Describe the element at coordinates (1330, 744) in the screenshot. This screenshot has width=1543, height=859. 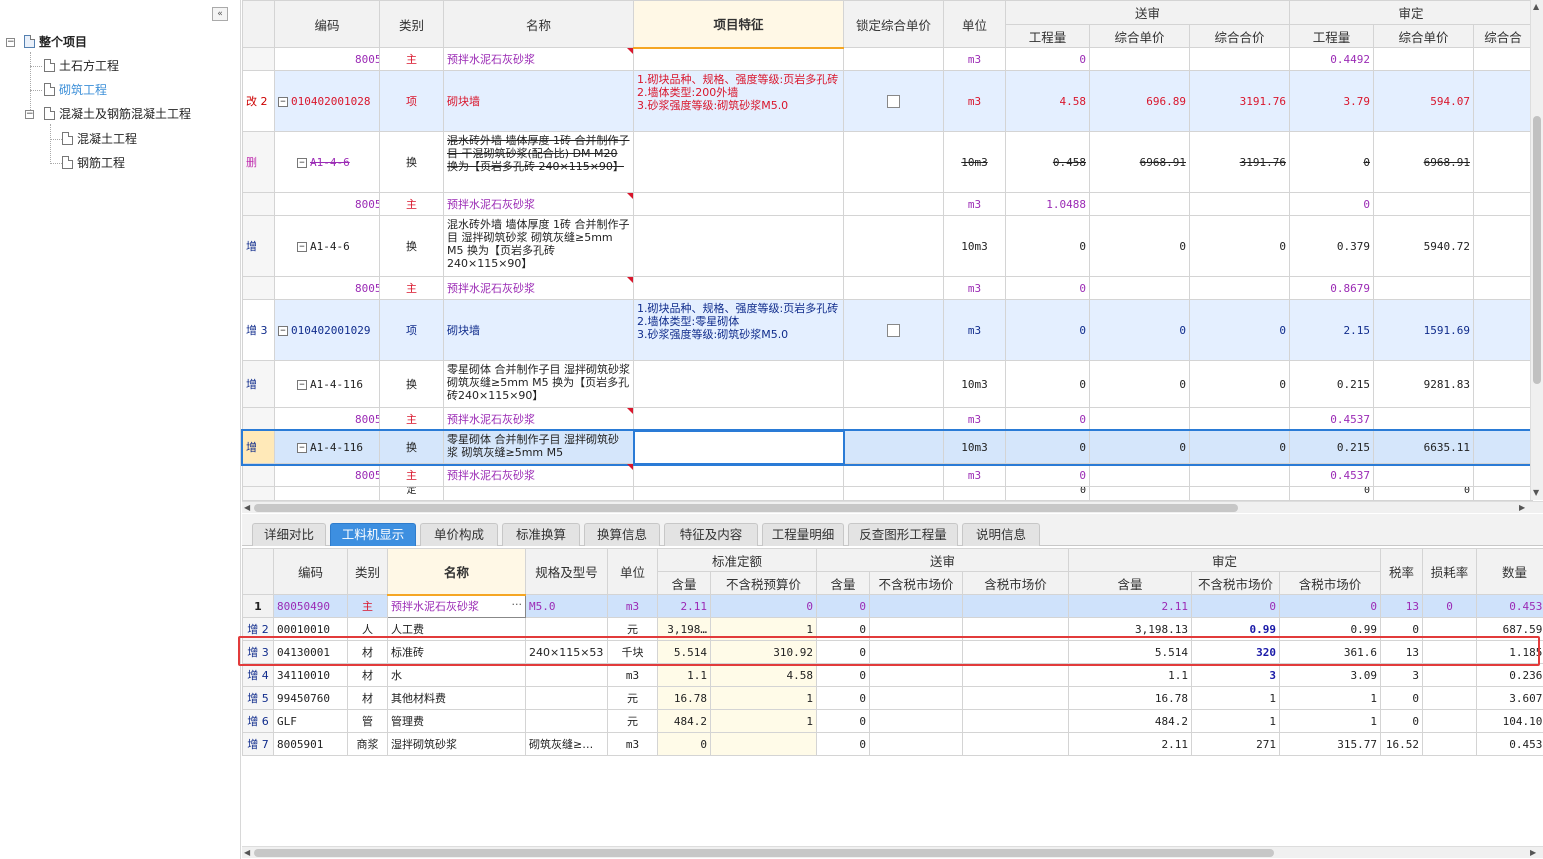
I see `cell-audit-mkt-in: 315.77` at that location.